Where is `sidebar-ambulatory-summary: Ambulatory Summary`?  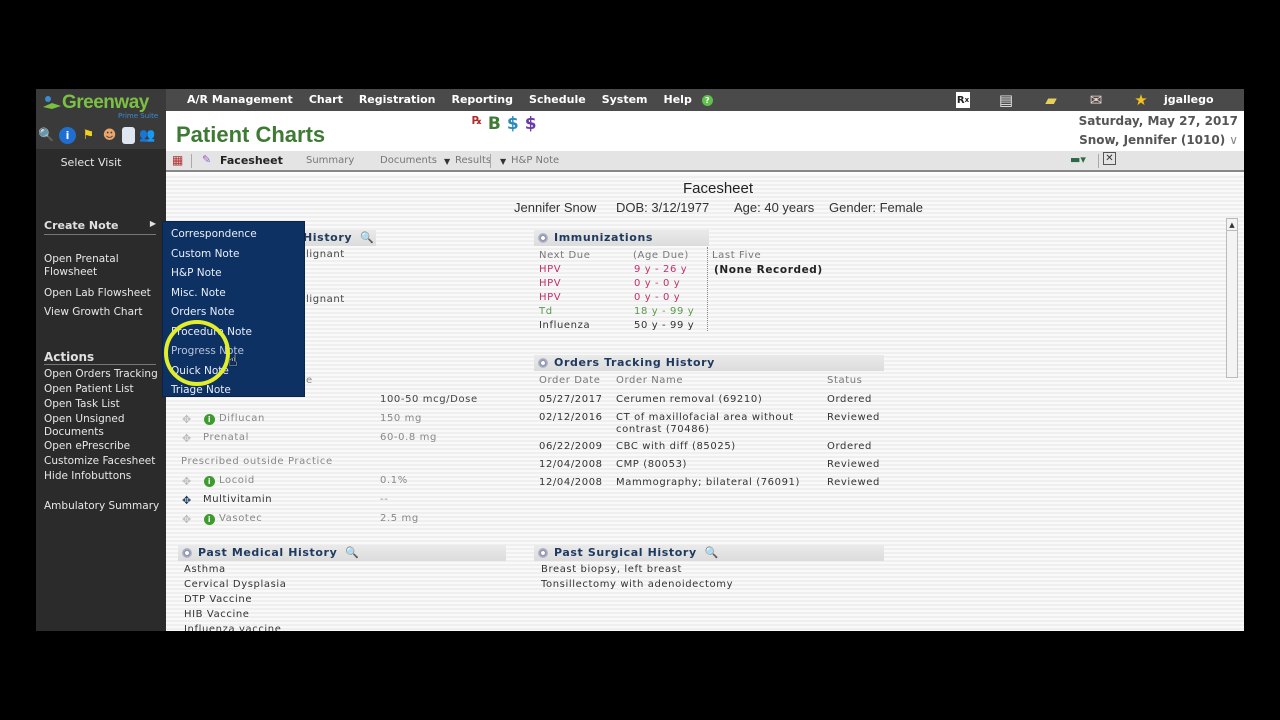
sidebar-ambulatory-summary: Ambulatory Summary is located at coordinates (103, 506).